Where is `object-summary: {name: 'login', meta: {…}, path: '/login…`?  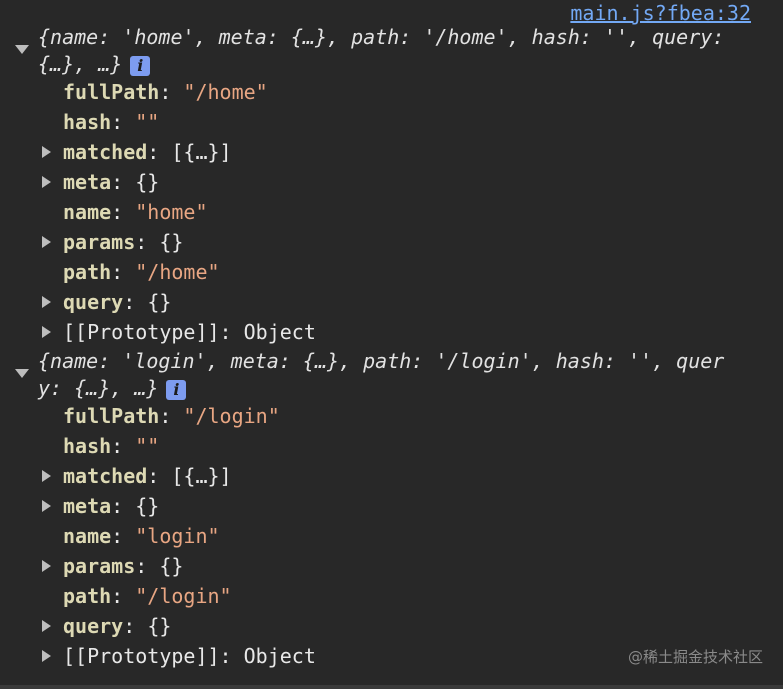 object-summary: {name: 'login', meta: {…}, path: '/login… is located at coordinates (381, 361).